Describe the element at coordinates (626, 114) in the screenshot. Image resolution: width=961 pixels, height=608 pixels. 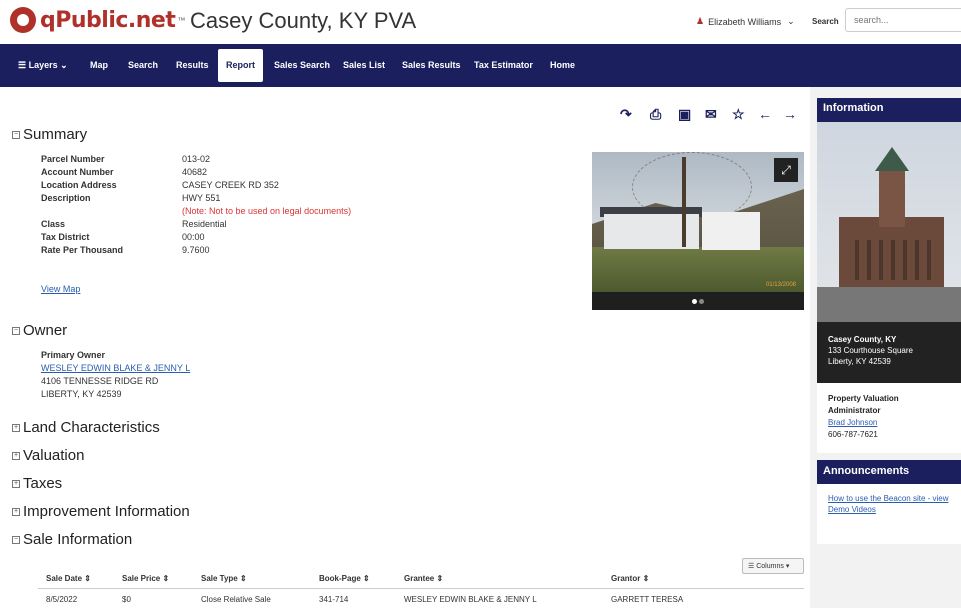
I see `share-icon: ↷` at that location.